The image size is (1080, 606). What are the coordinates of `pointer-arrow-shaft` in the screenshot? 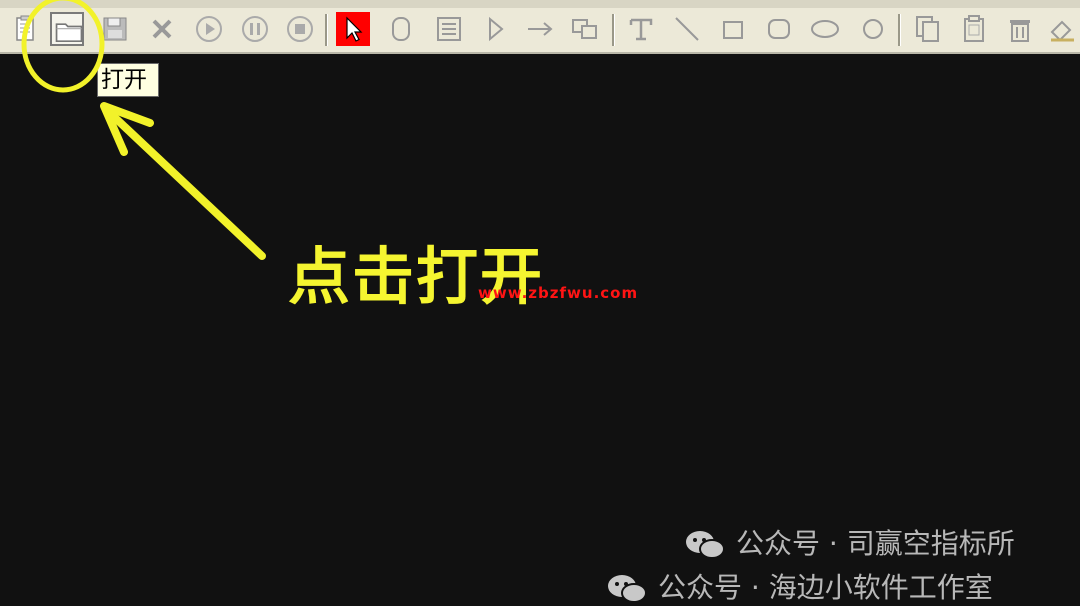 It's located at (186, 184).